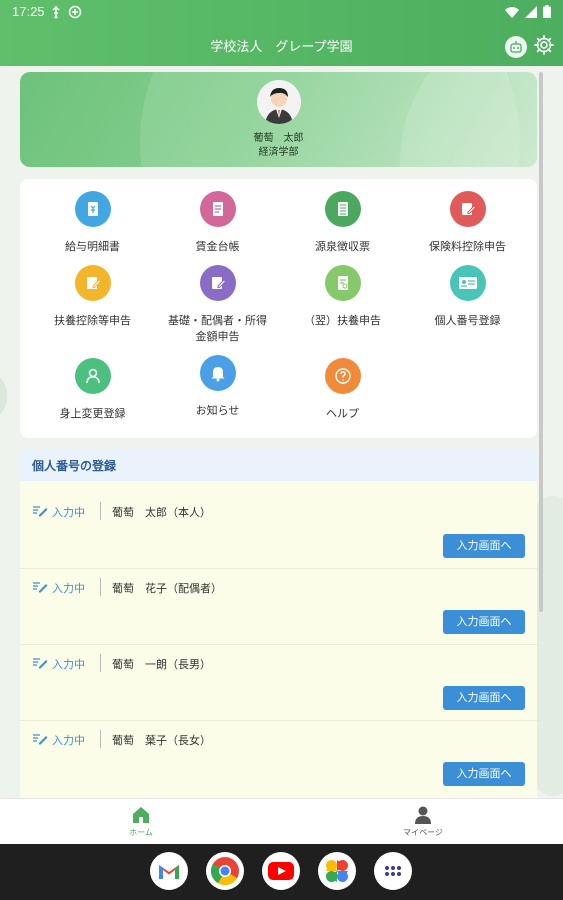 This screenshot has height=900, width=563. What do you see at coordinates (278, 759) in the screenshot?
I see `list-item: 入力中 葡萄 葉子（長女） 入力画面へ` at bounding box center [278, 759].